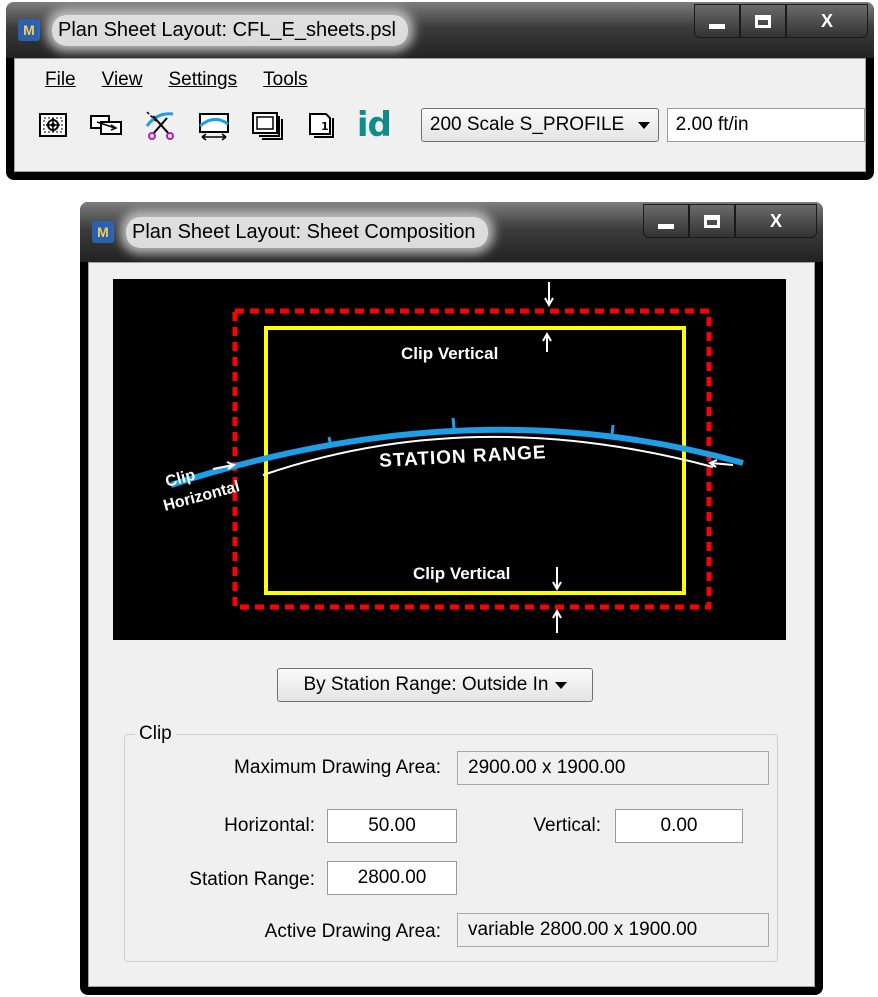  What do you see at coordinates (440, 30) in the screenshot?
I see `title-bar: M Plan Sheet Layout: CFL_E_sheets.psl X` at bounding box center [440, 30].